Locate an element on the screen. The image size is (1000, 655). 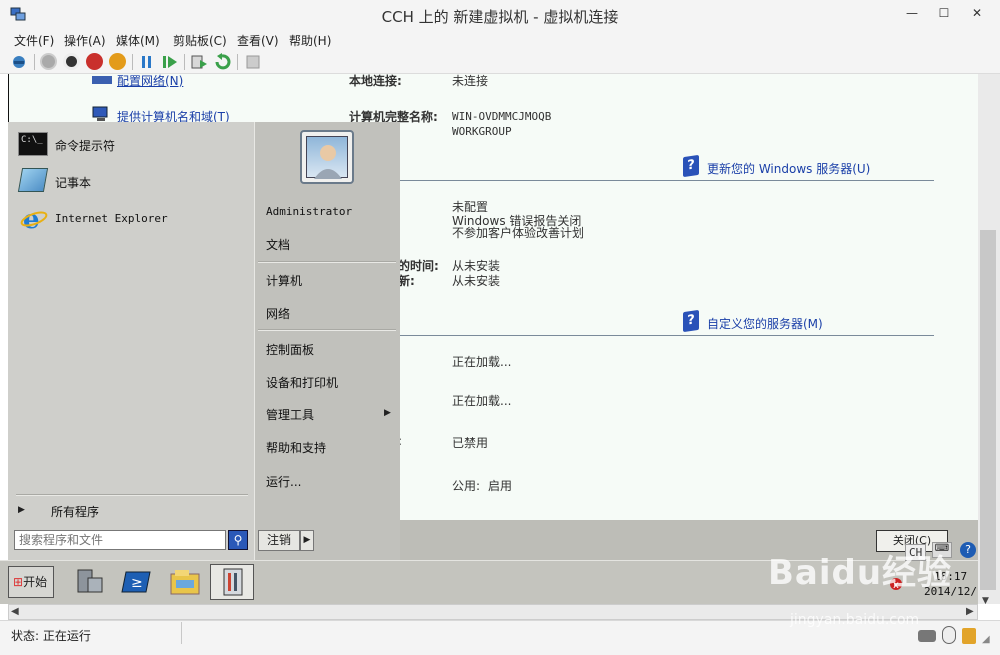
scroll-left-icon: ◀ is located at coordinates (15, 611).